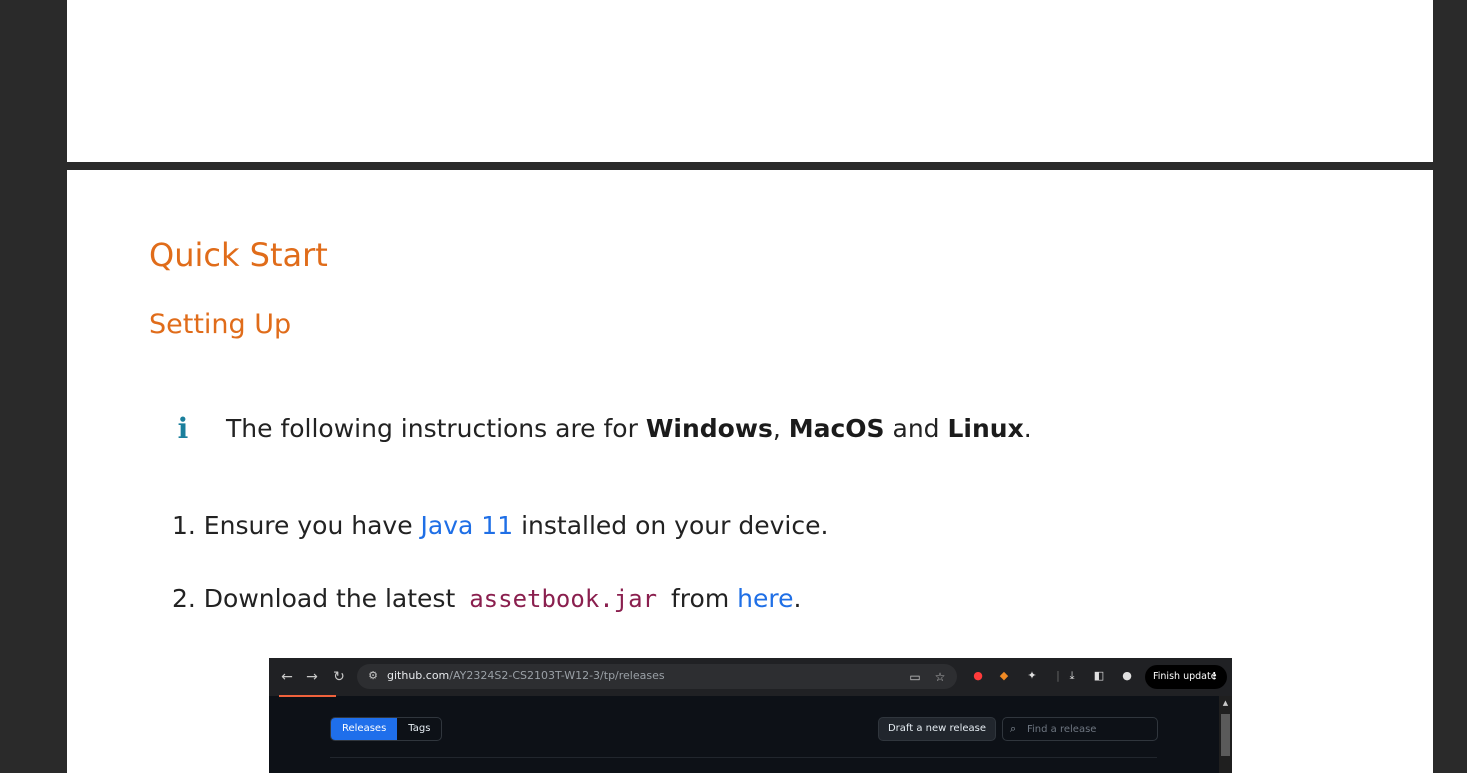 Image resolution: width=1467 pixels, height=773 pixels. What do you see at coordinates (563, 599) in the screenshot?
I see `jar-filename: assetbook.jar` at bounding box center [563, 599].